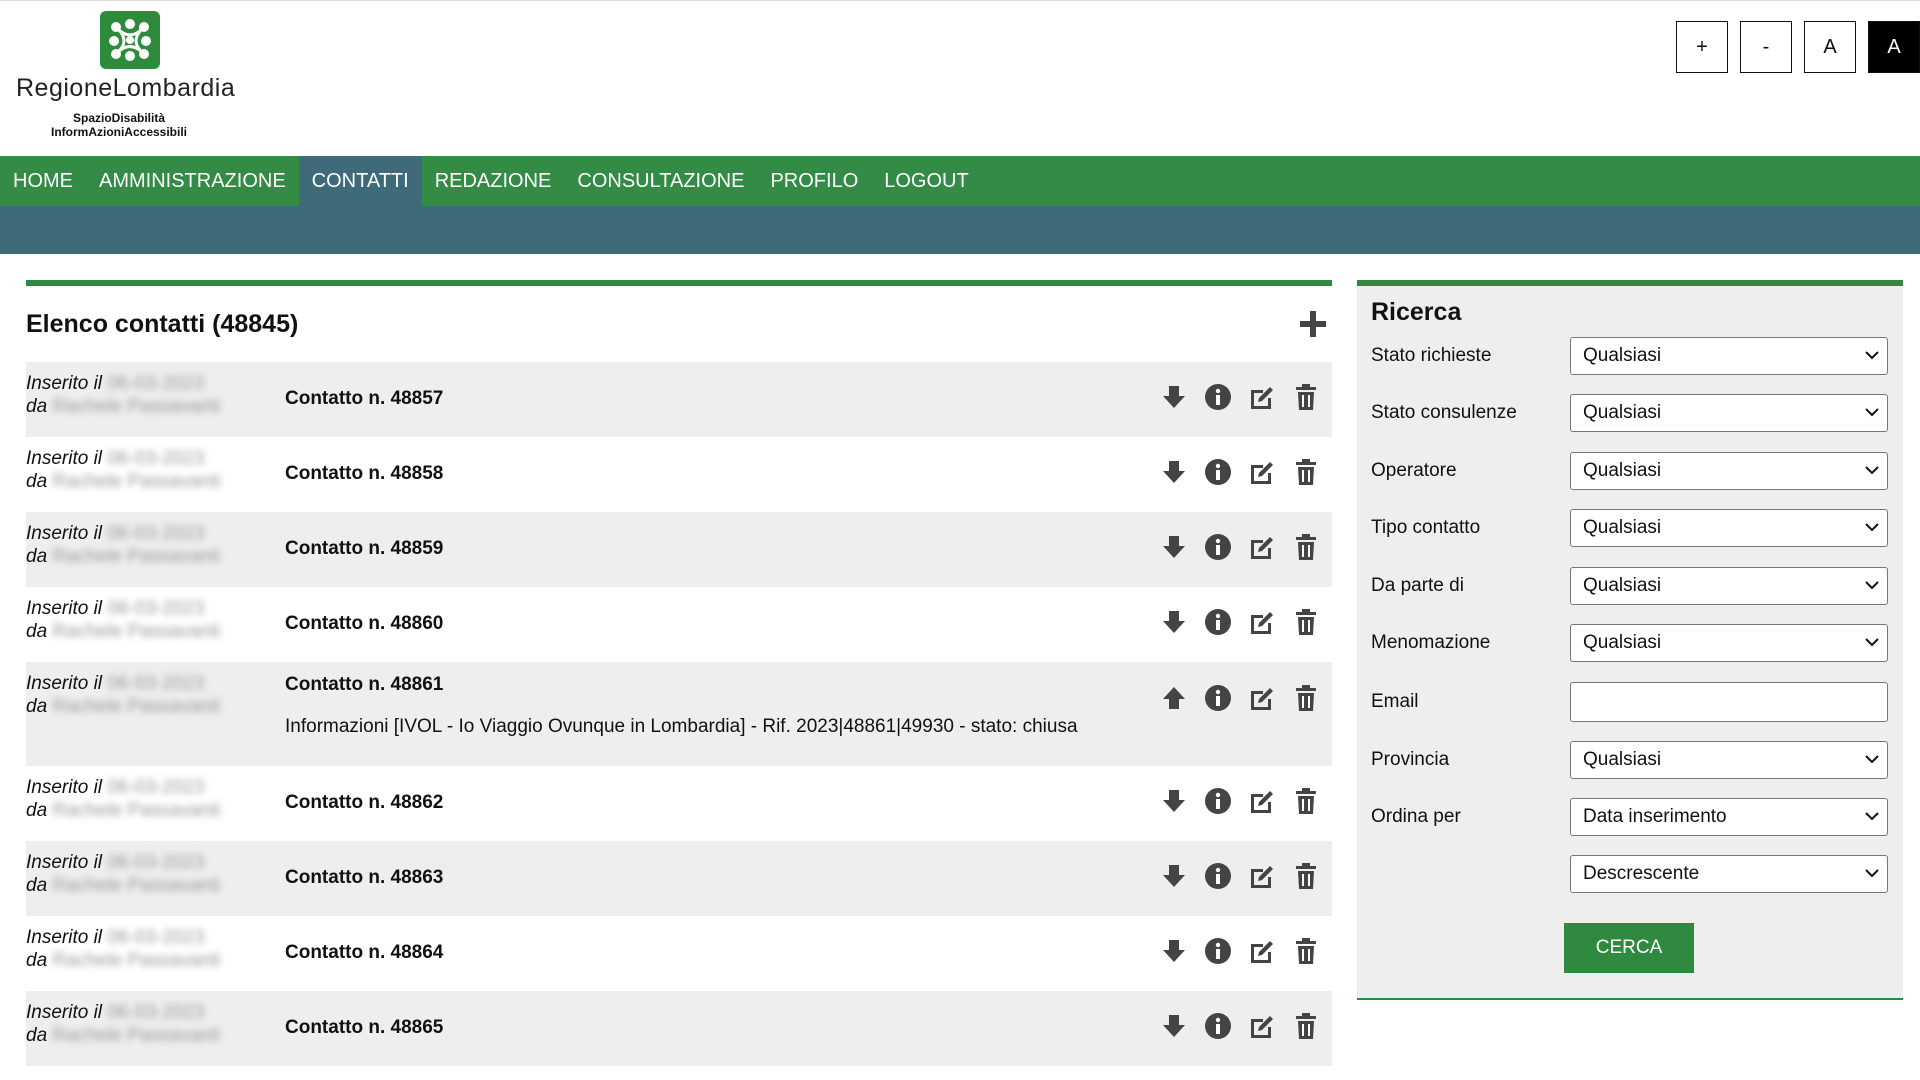 The image size is (1920, 1080). What do you see at coordinates (1174, 698) in the screenshot?
I see `collapse-arrow-icon` at bounding box center [1174, 698].